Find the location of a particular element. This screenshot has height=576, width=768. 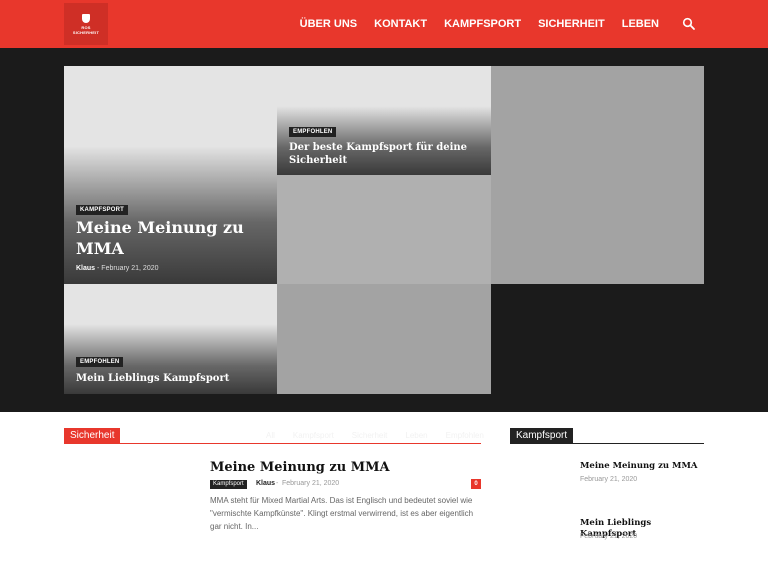

post-title: Meine Meinung zu MMA is located at coordinates (345, 467).